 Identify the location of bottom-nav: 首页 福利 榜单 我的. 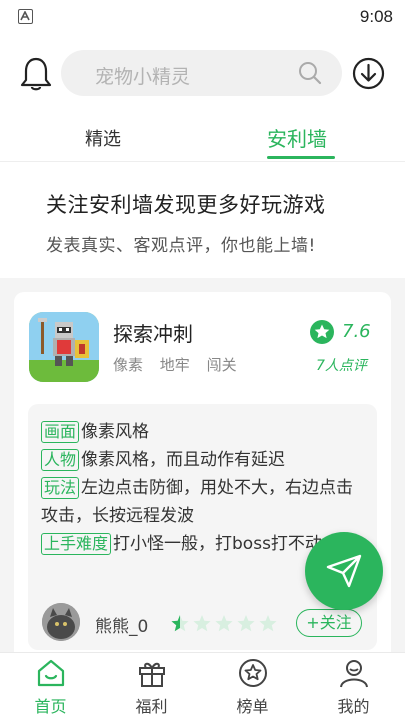
(202, 686).